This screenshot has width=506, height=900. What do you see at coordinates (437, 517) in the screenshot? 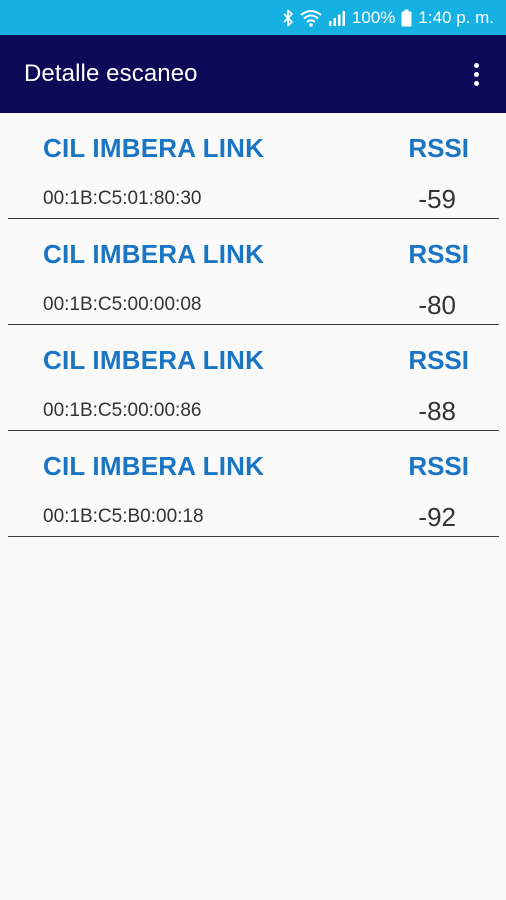
I see `rssi-value: -92` at bounding box center [437, 517].